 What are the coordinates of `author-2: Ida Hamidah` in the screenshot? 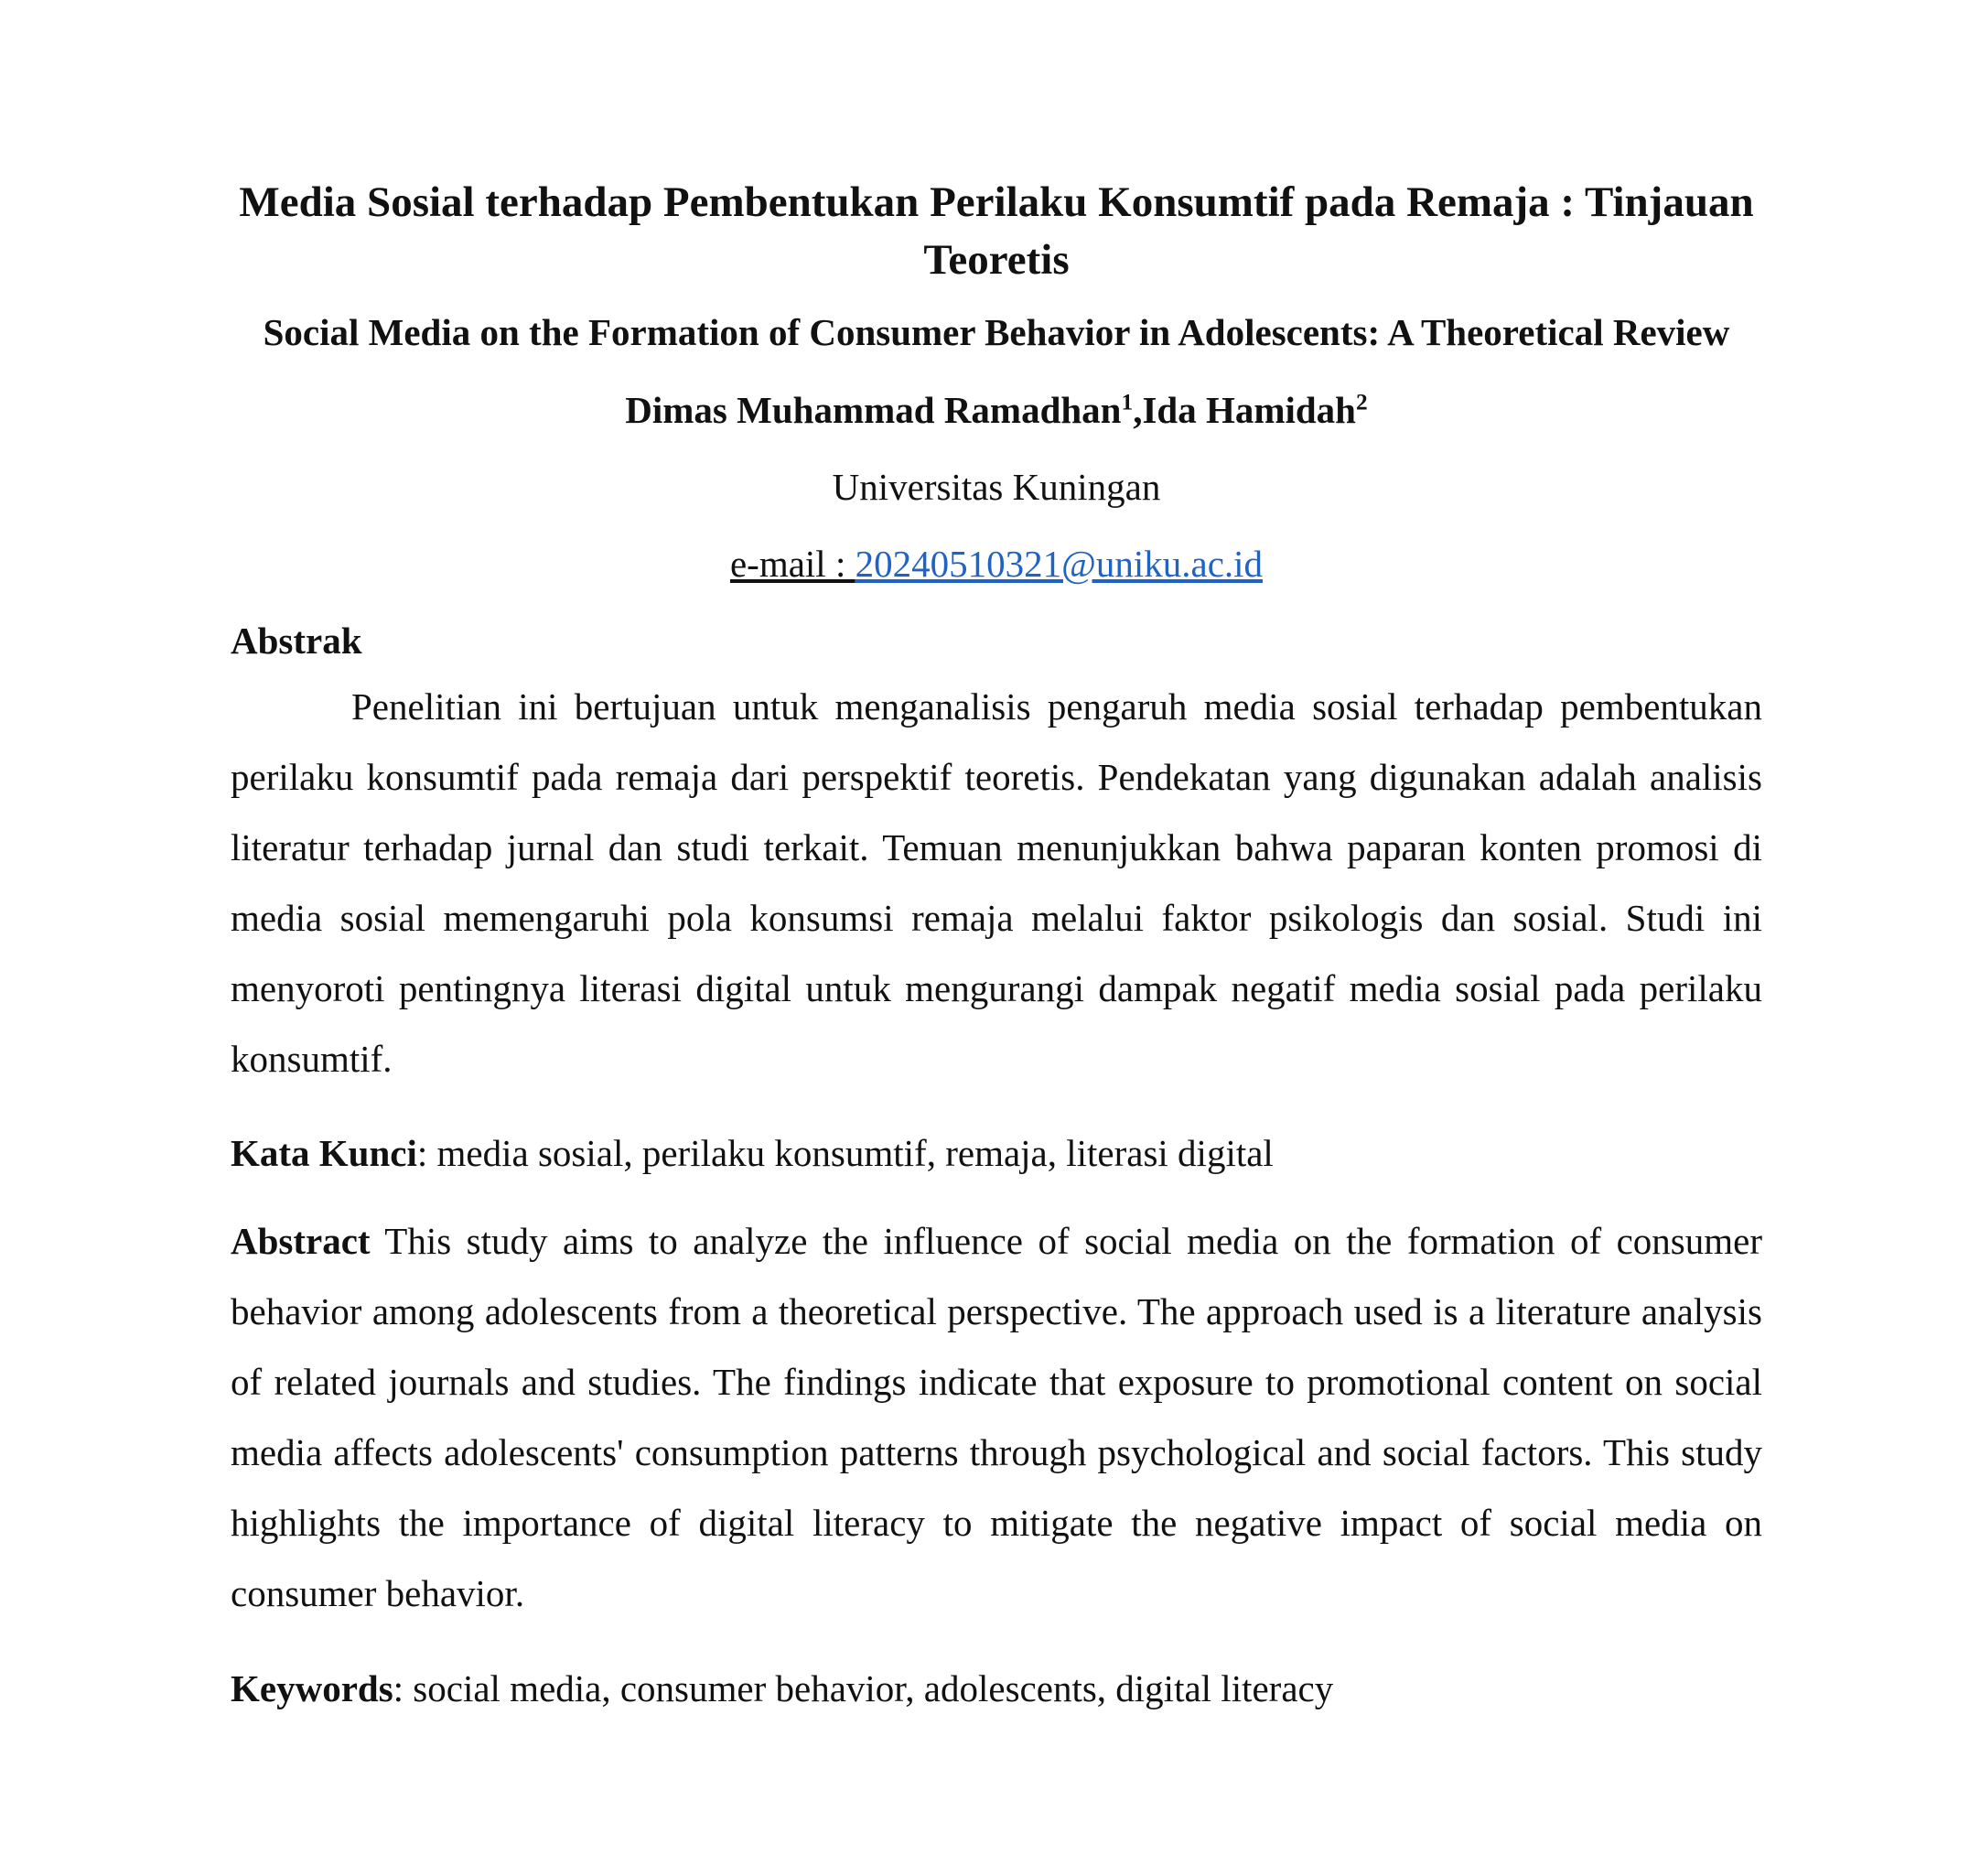 It's located at (1249, 410).